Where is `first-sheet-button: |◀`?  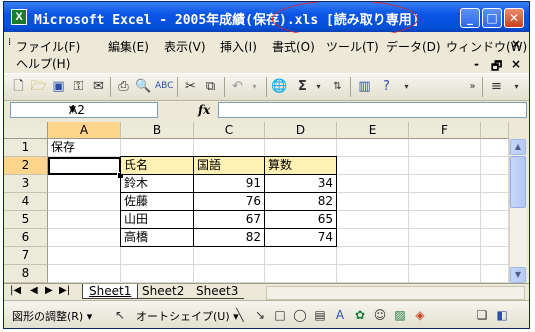
first-sheet-button: |◀ is located at coordinates (15, 290).